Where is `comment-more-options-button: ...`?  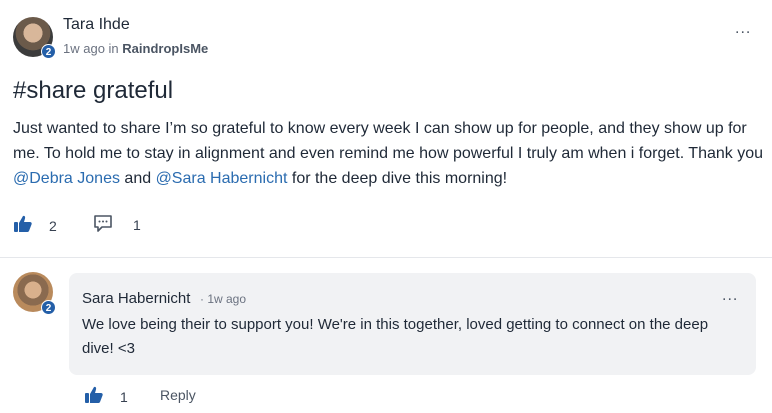 comment-more-options-button: ... is located at coordinates (730, 296).